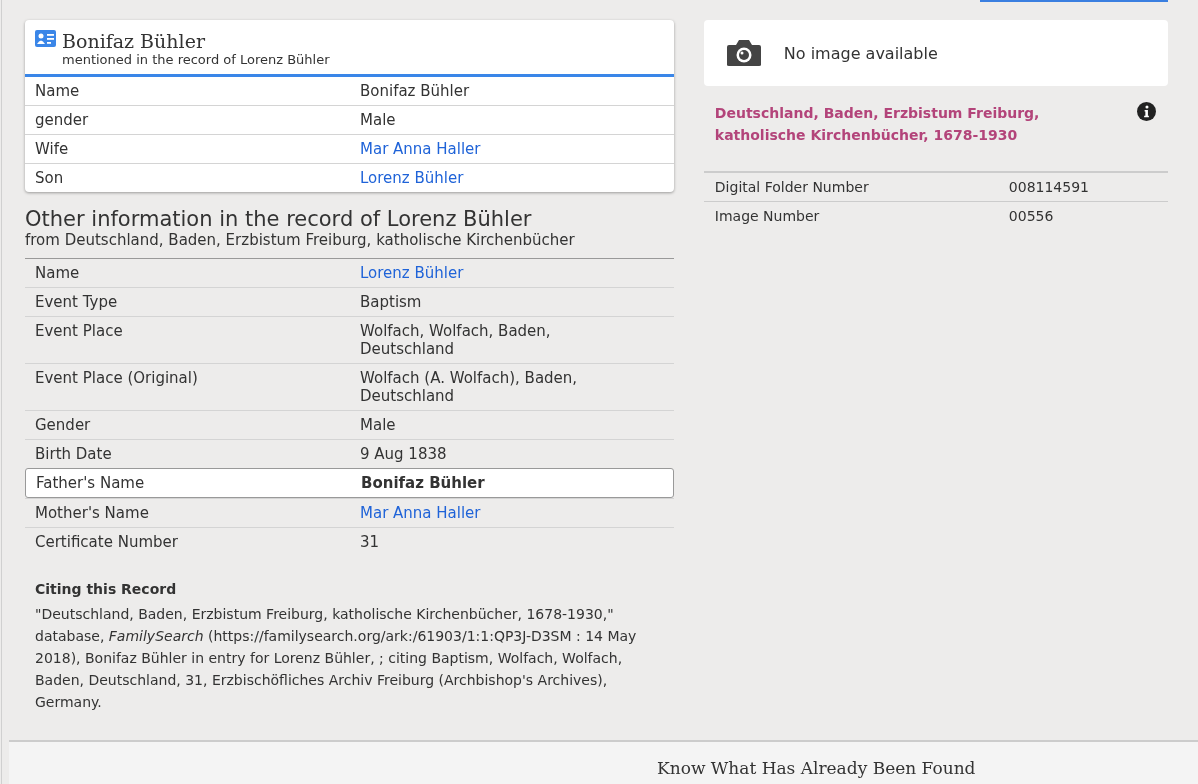 This screenshot has height=784, width=1198. Describe the element at coordinates (45, 38) in the screenshot. I see `id-card-icon` at that location.